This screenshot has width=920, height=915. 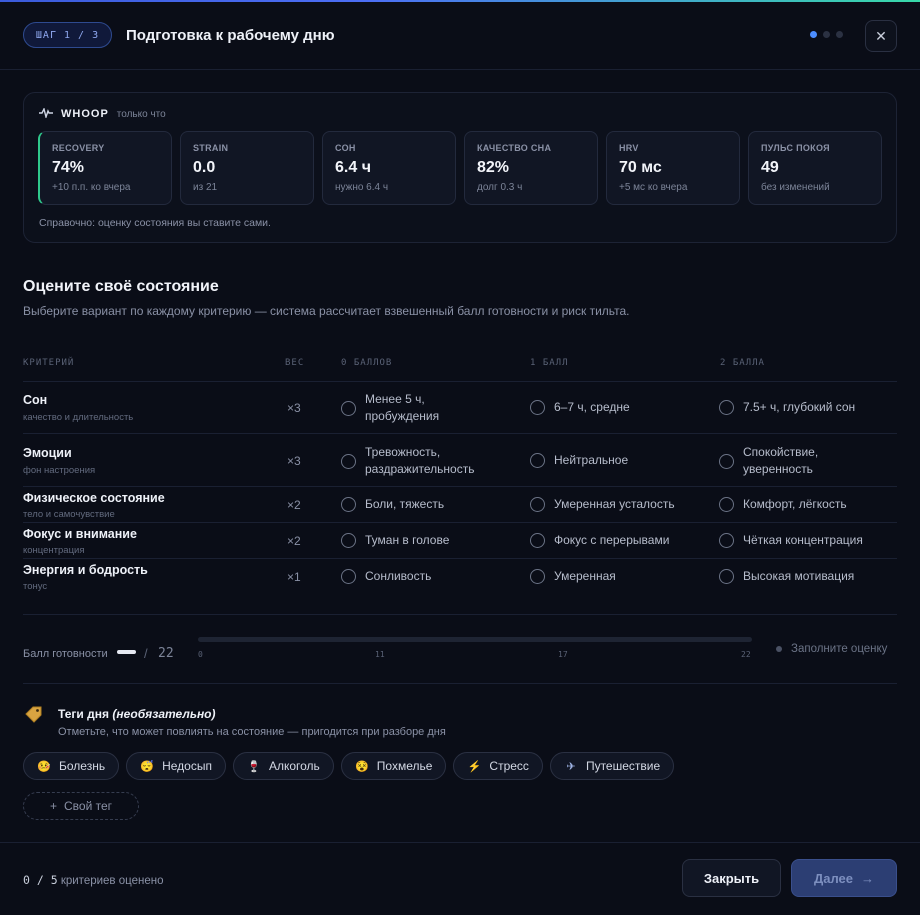 I want to click on option-score-2: Комфорт, лёгкость, so click(x=783, y=504).